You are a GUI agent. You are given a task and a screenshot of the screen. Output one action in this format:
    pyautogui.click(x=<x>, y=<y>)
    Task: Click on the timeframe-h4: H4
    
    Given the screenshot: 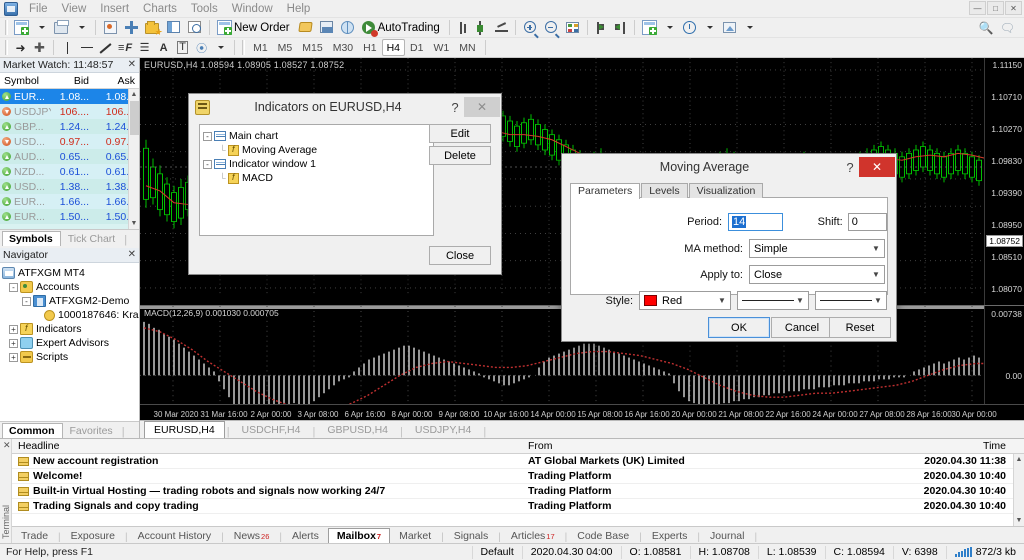 What is the action you would take?
    pyautogui.click(x=393, y=47)
    